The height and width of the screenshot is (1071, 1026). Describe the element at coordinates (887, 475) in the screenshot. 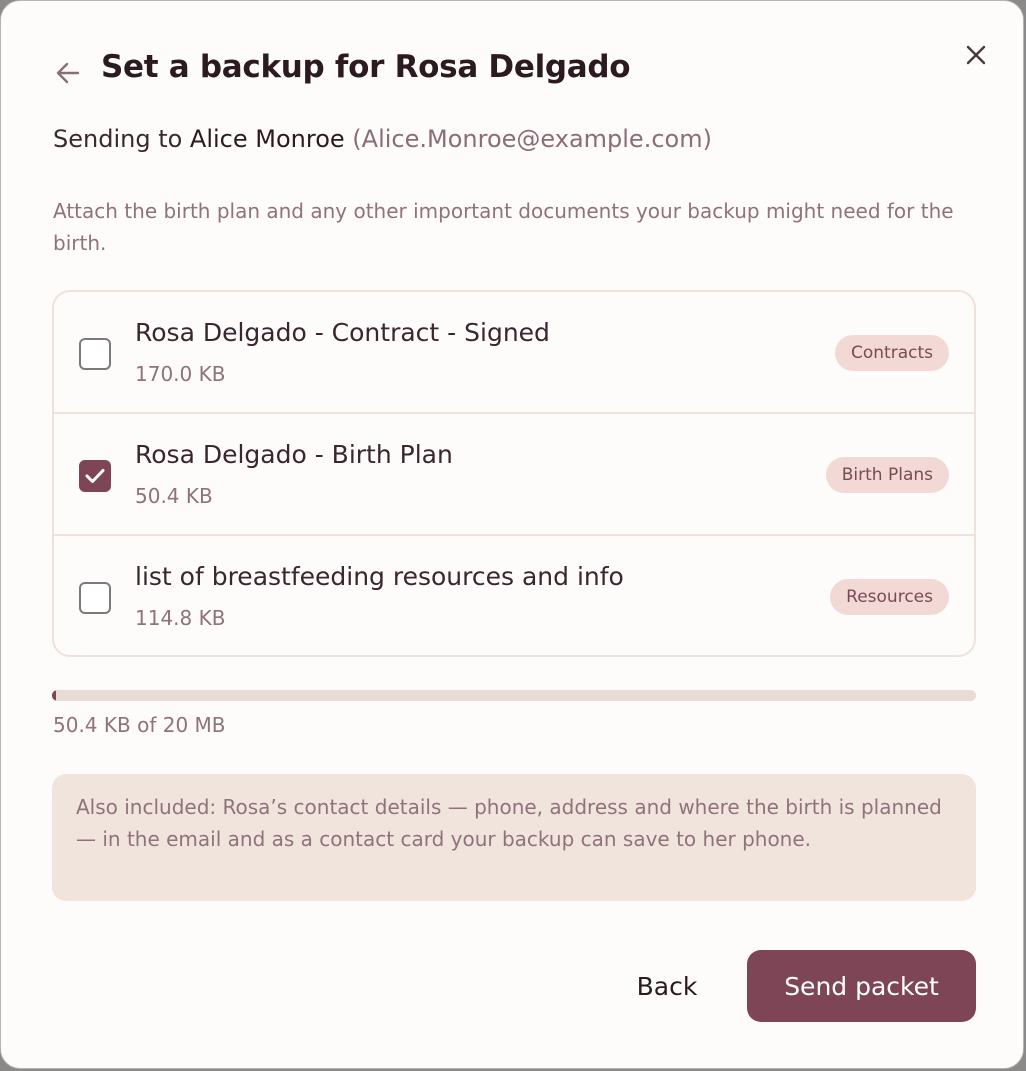

I see `category-badge: Birth Plans` at that location.